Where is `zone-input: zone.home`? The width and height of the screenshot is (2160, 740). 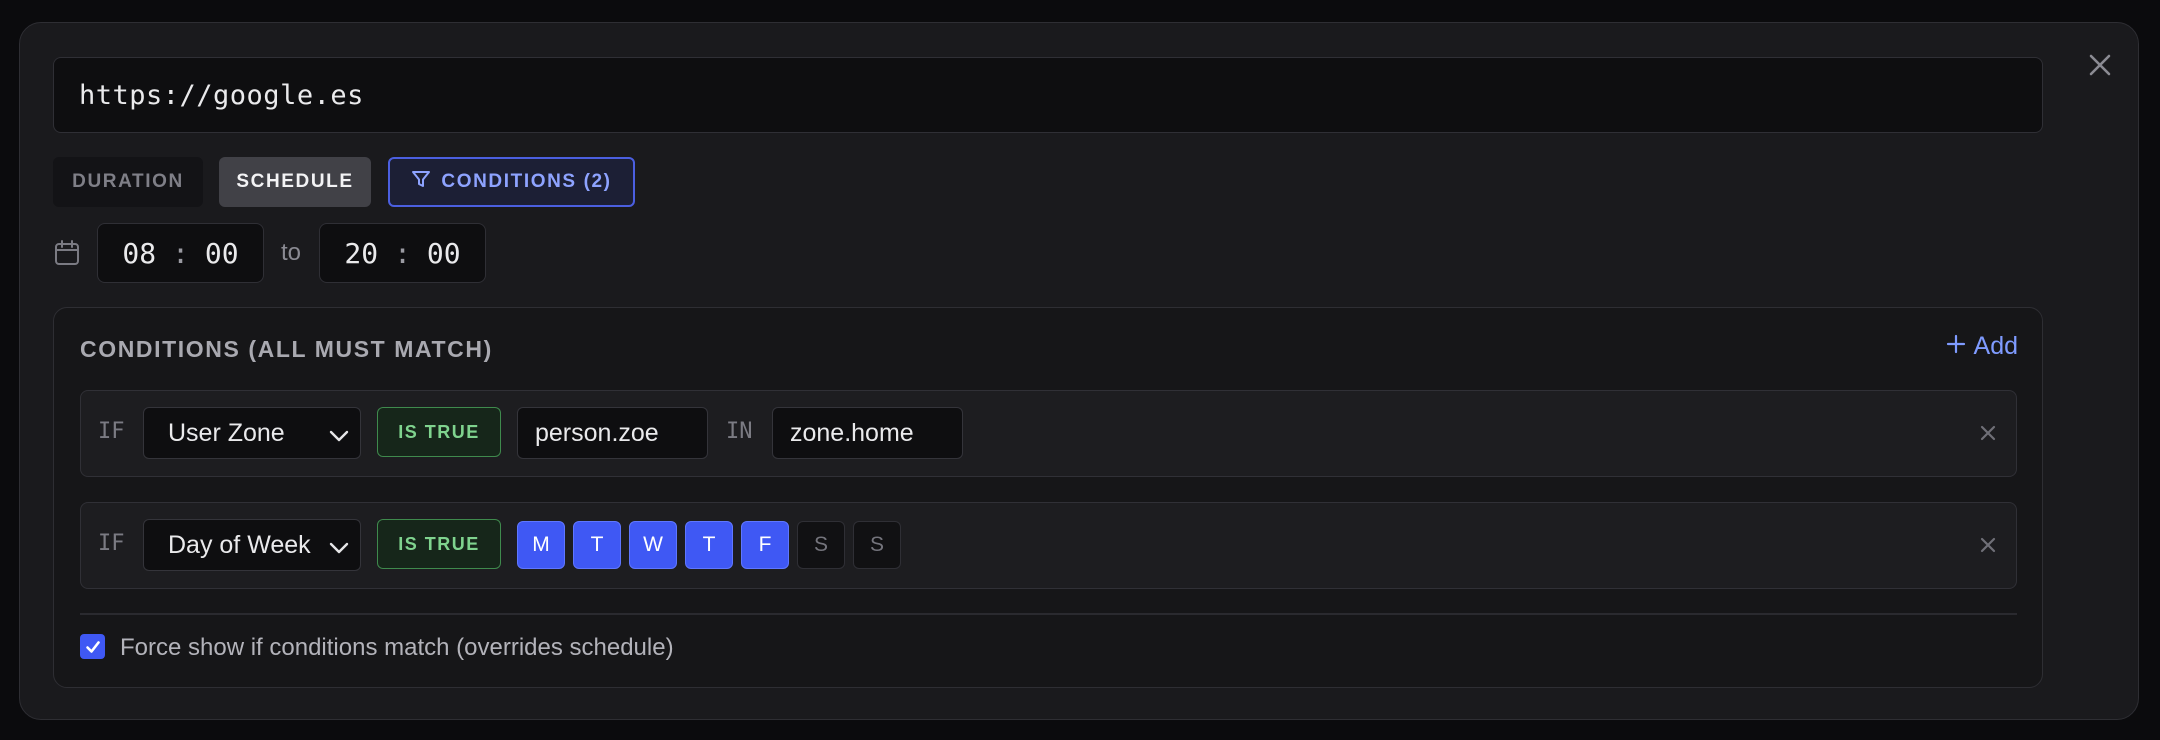 zone-input: zone.home is located at coordinates (867, 433).